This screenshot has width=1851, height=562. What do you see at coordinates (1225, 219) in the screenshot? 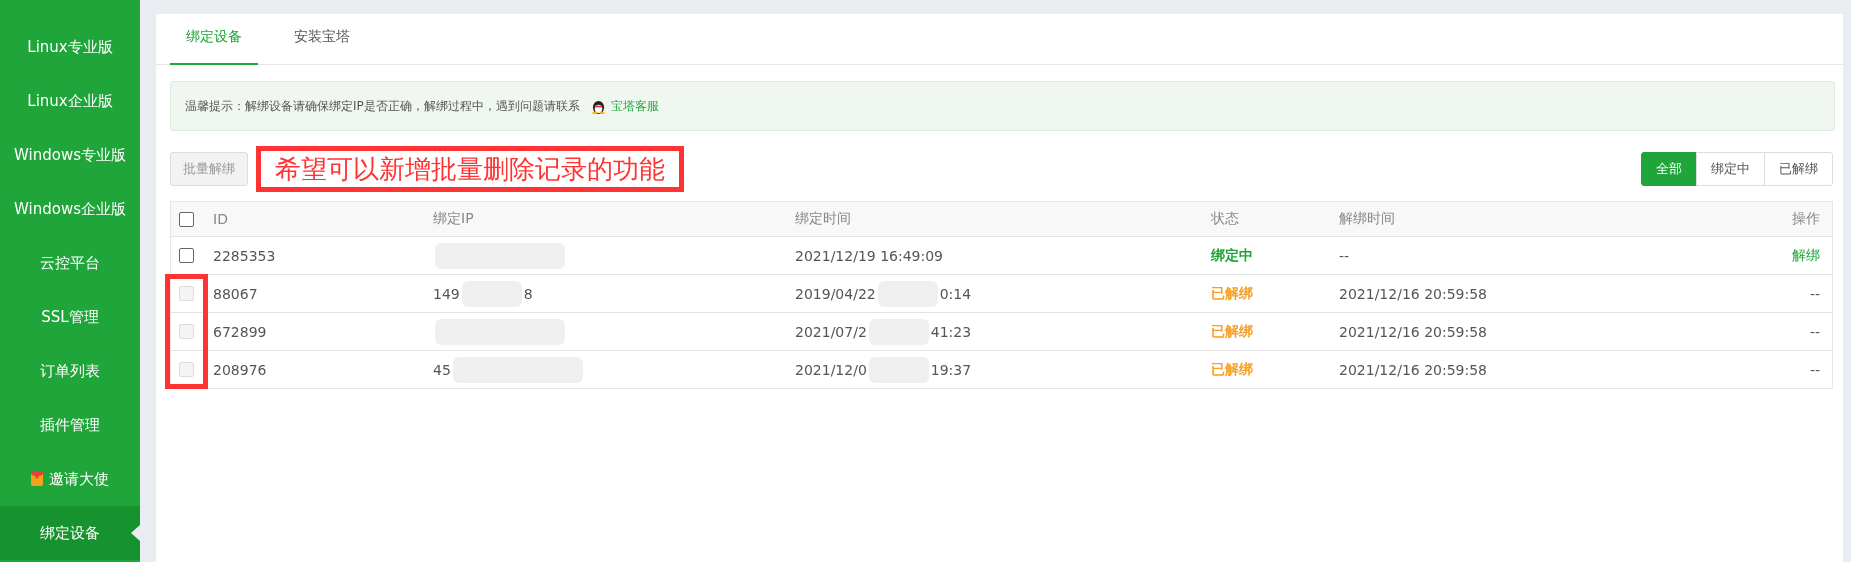
I see `column-header: 状态` at bounding box center [1225, 219].